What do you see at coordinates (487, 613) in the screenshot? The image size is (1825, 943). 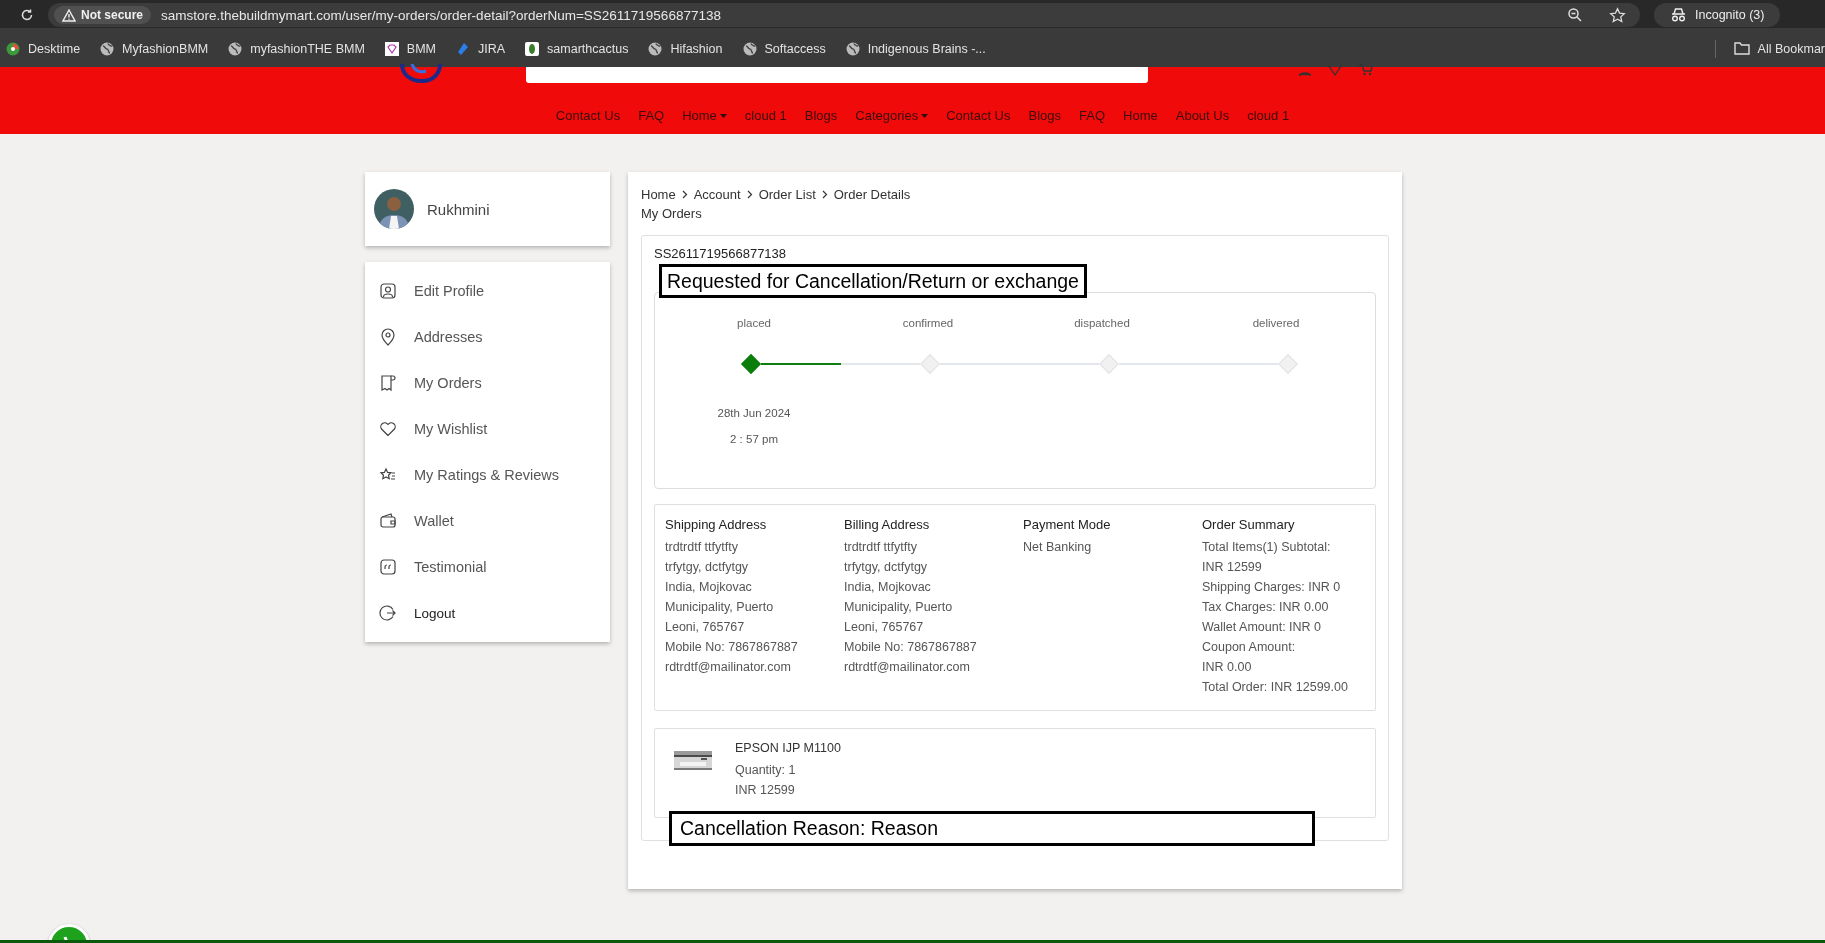 I see `menu-item: Logout` at bounding box center [487, 613].